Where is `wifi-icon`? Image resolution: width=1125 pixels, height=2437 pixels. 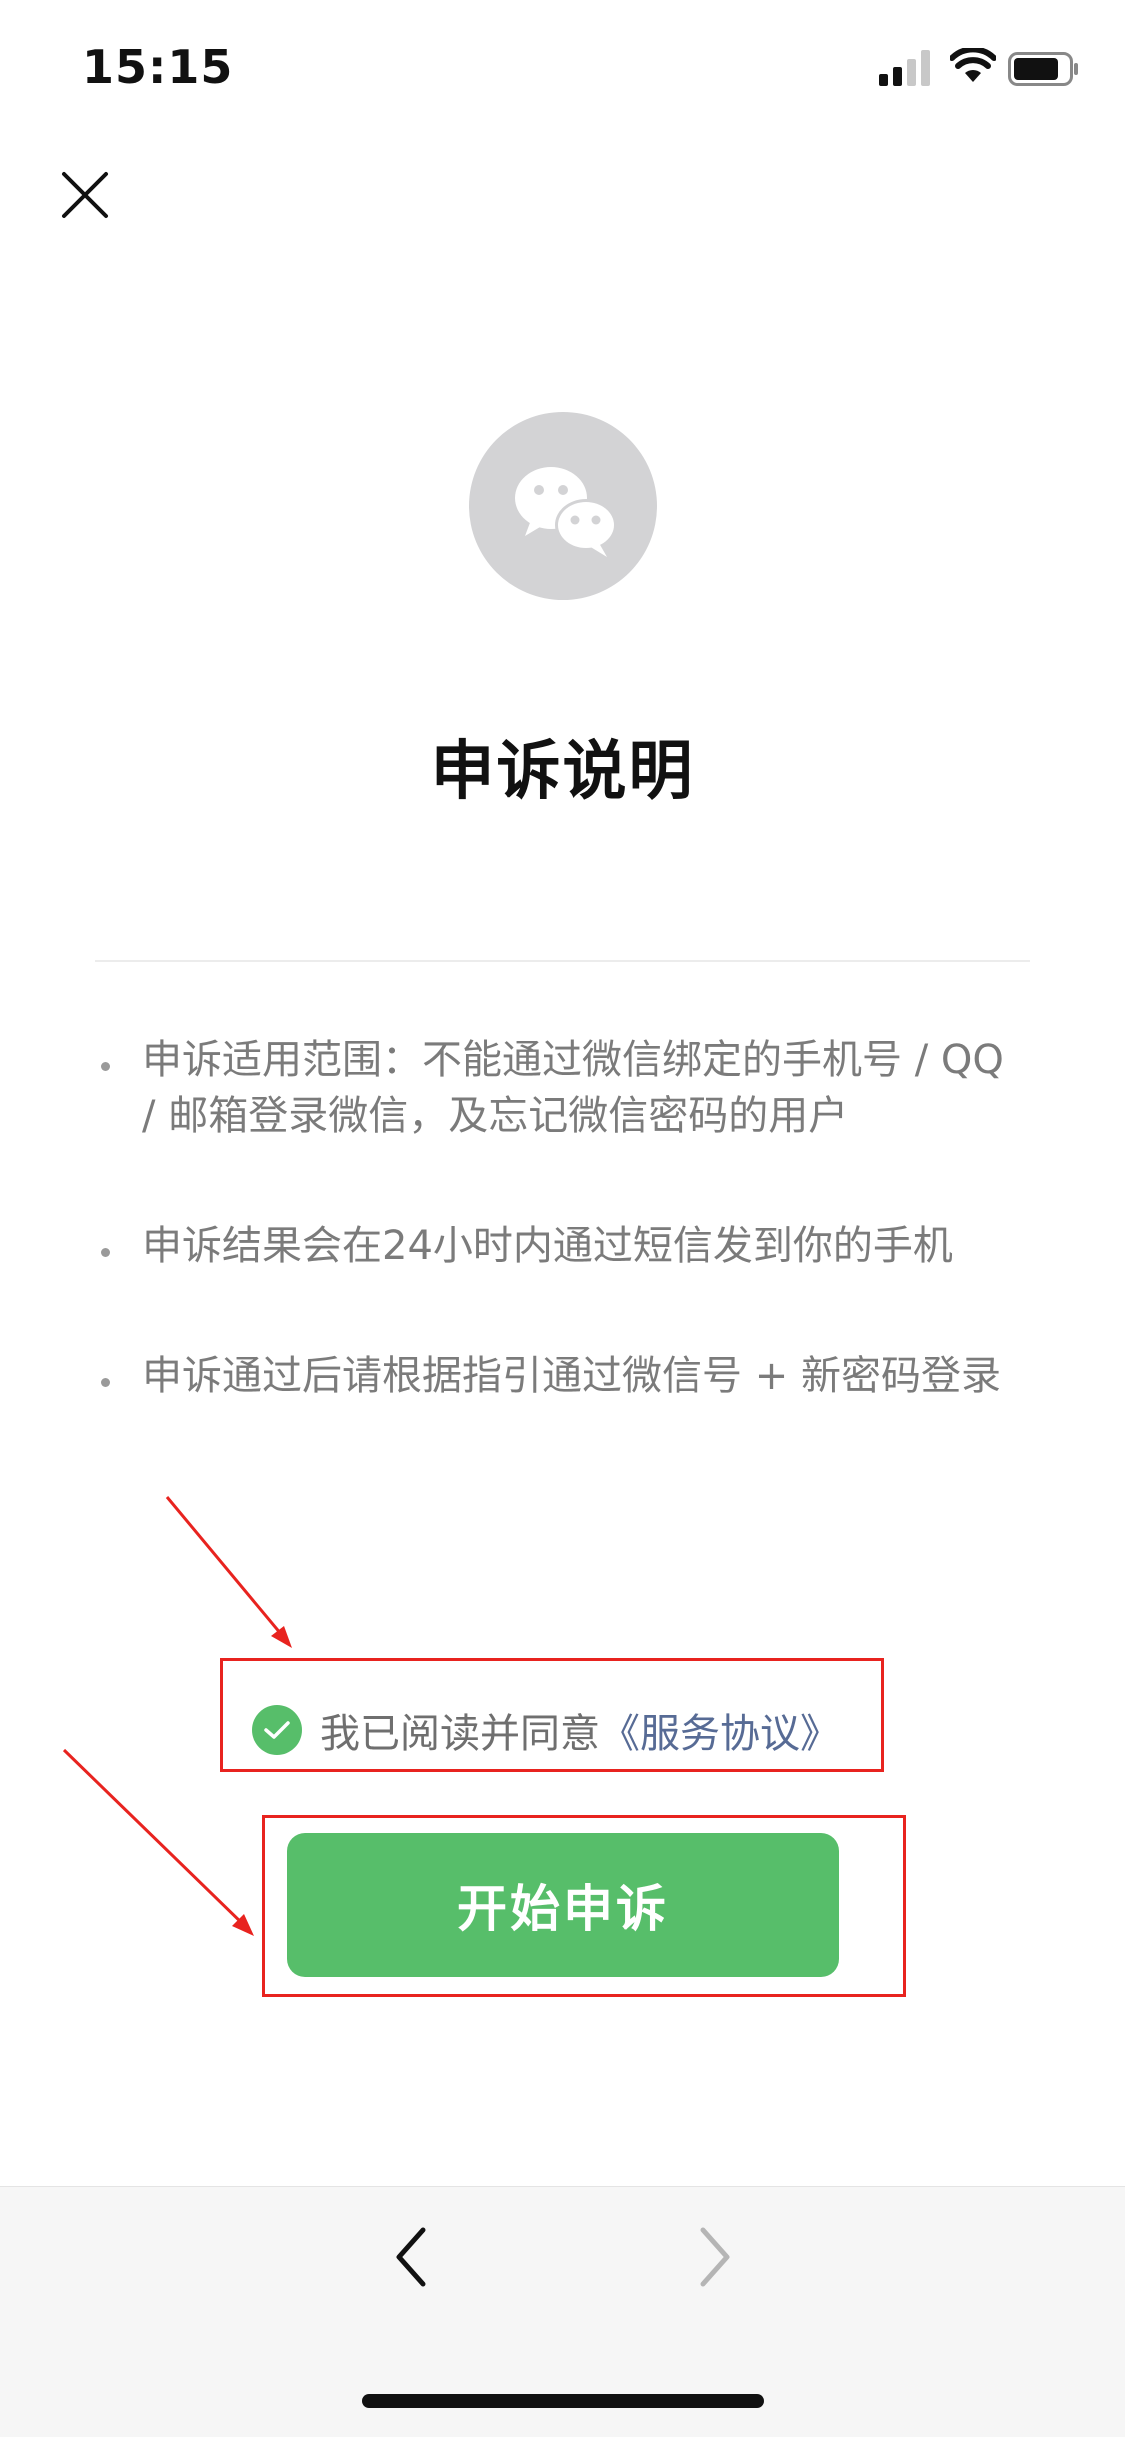 wifi-icon is located at coordinates (973, 65).